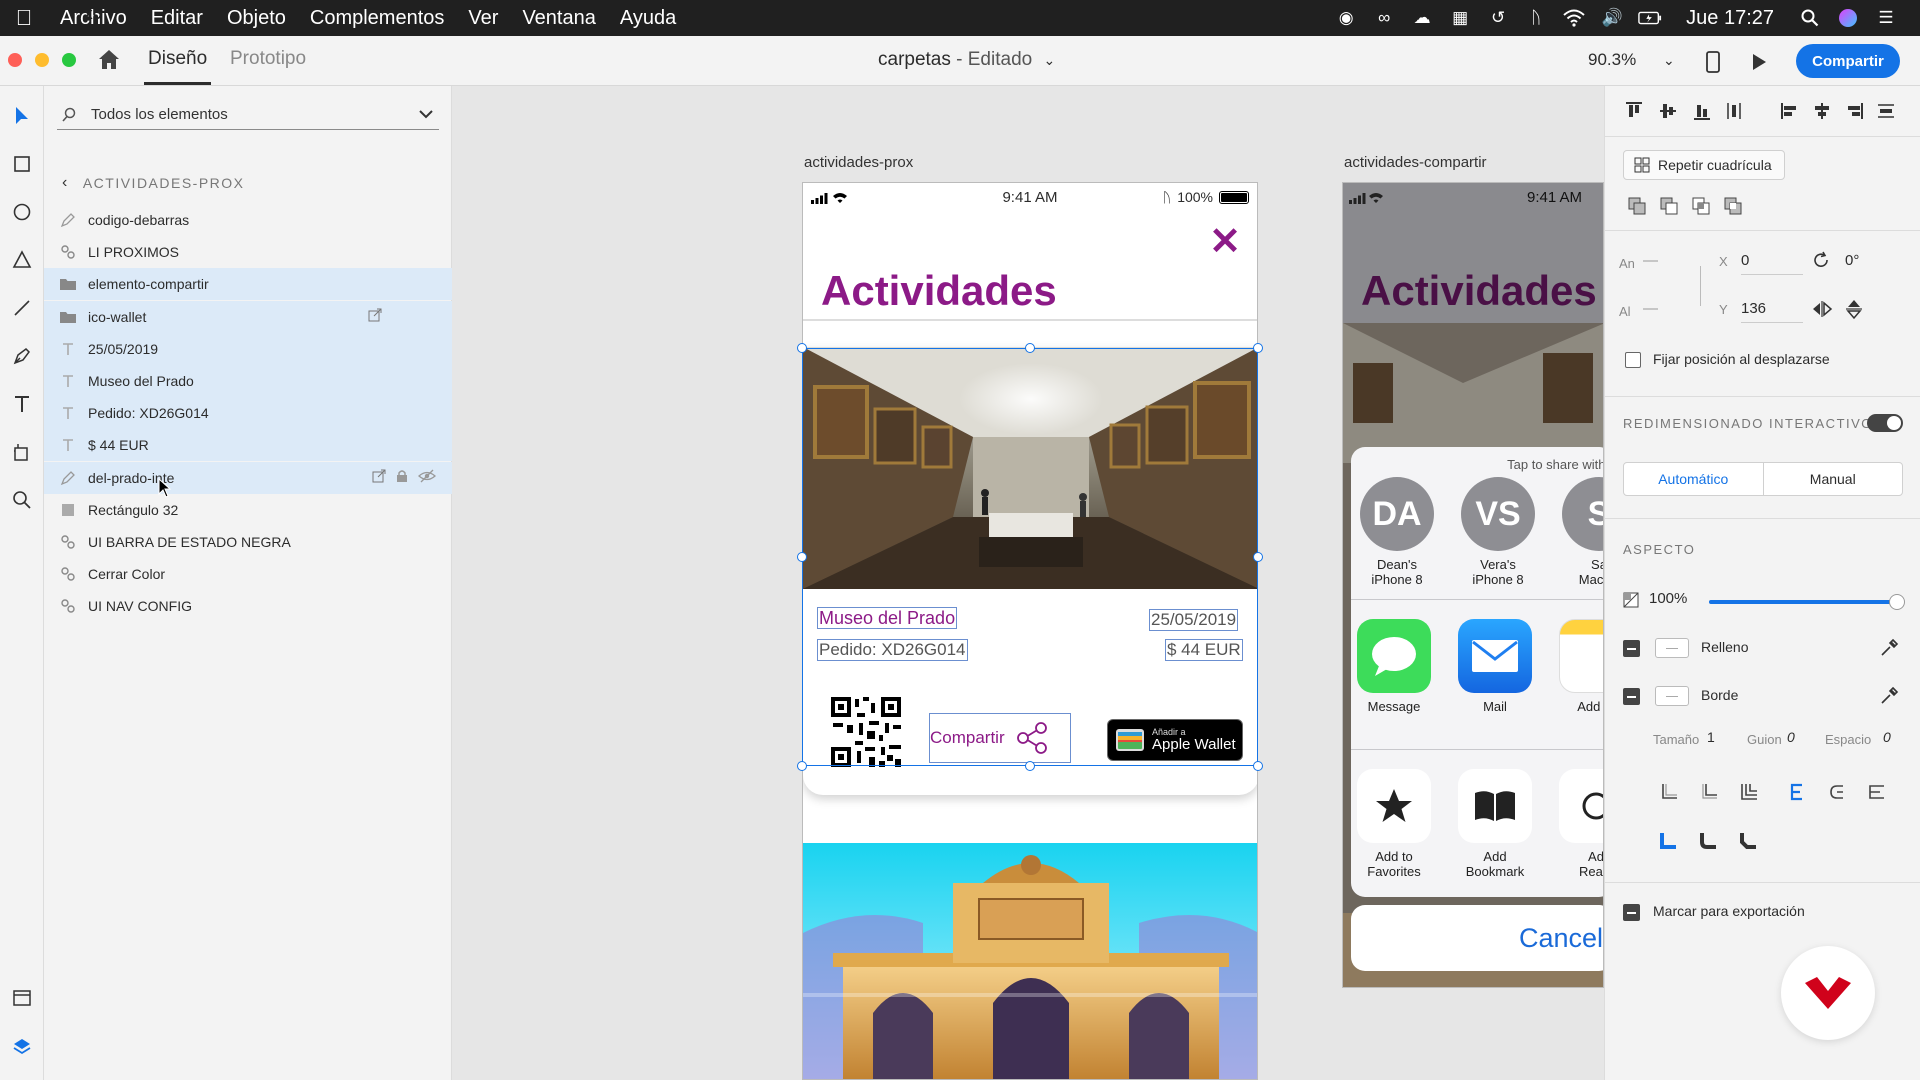 The height and width of the screenshot is (1080, 1920). Describe the element at coordinates (1713, 62) in the screenshot. I see `device-preview-icon` at that location.